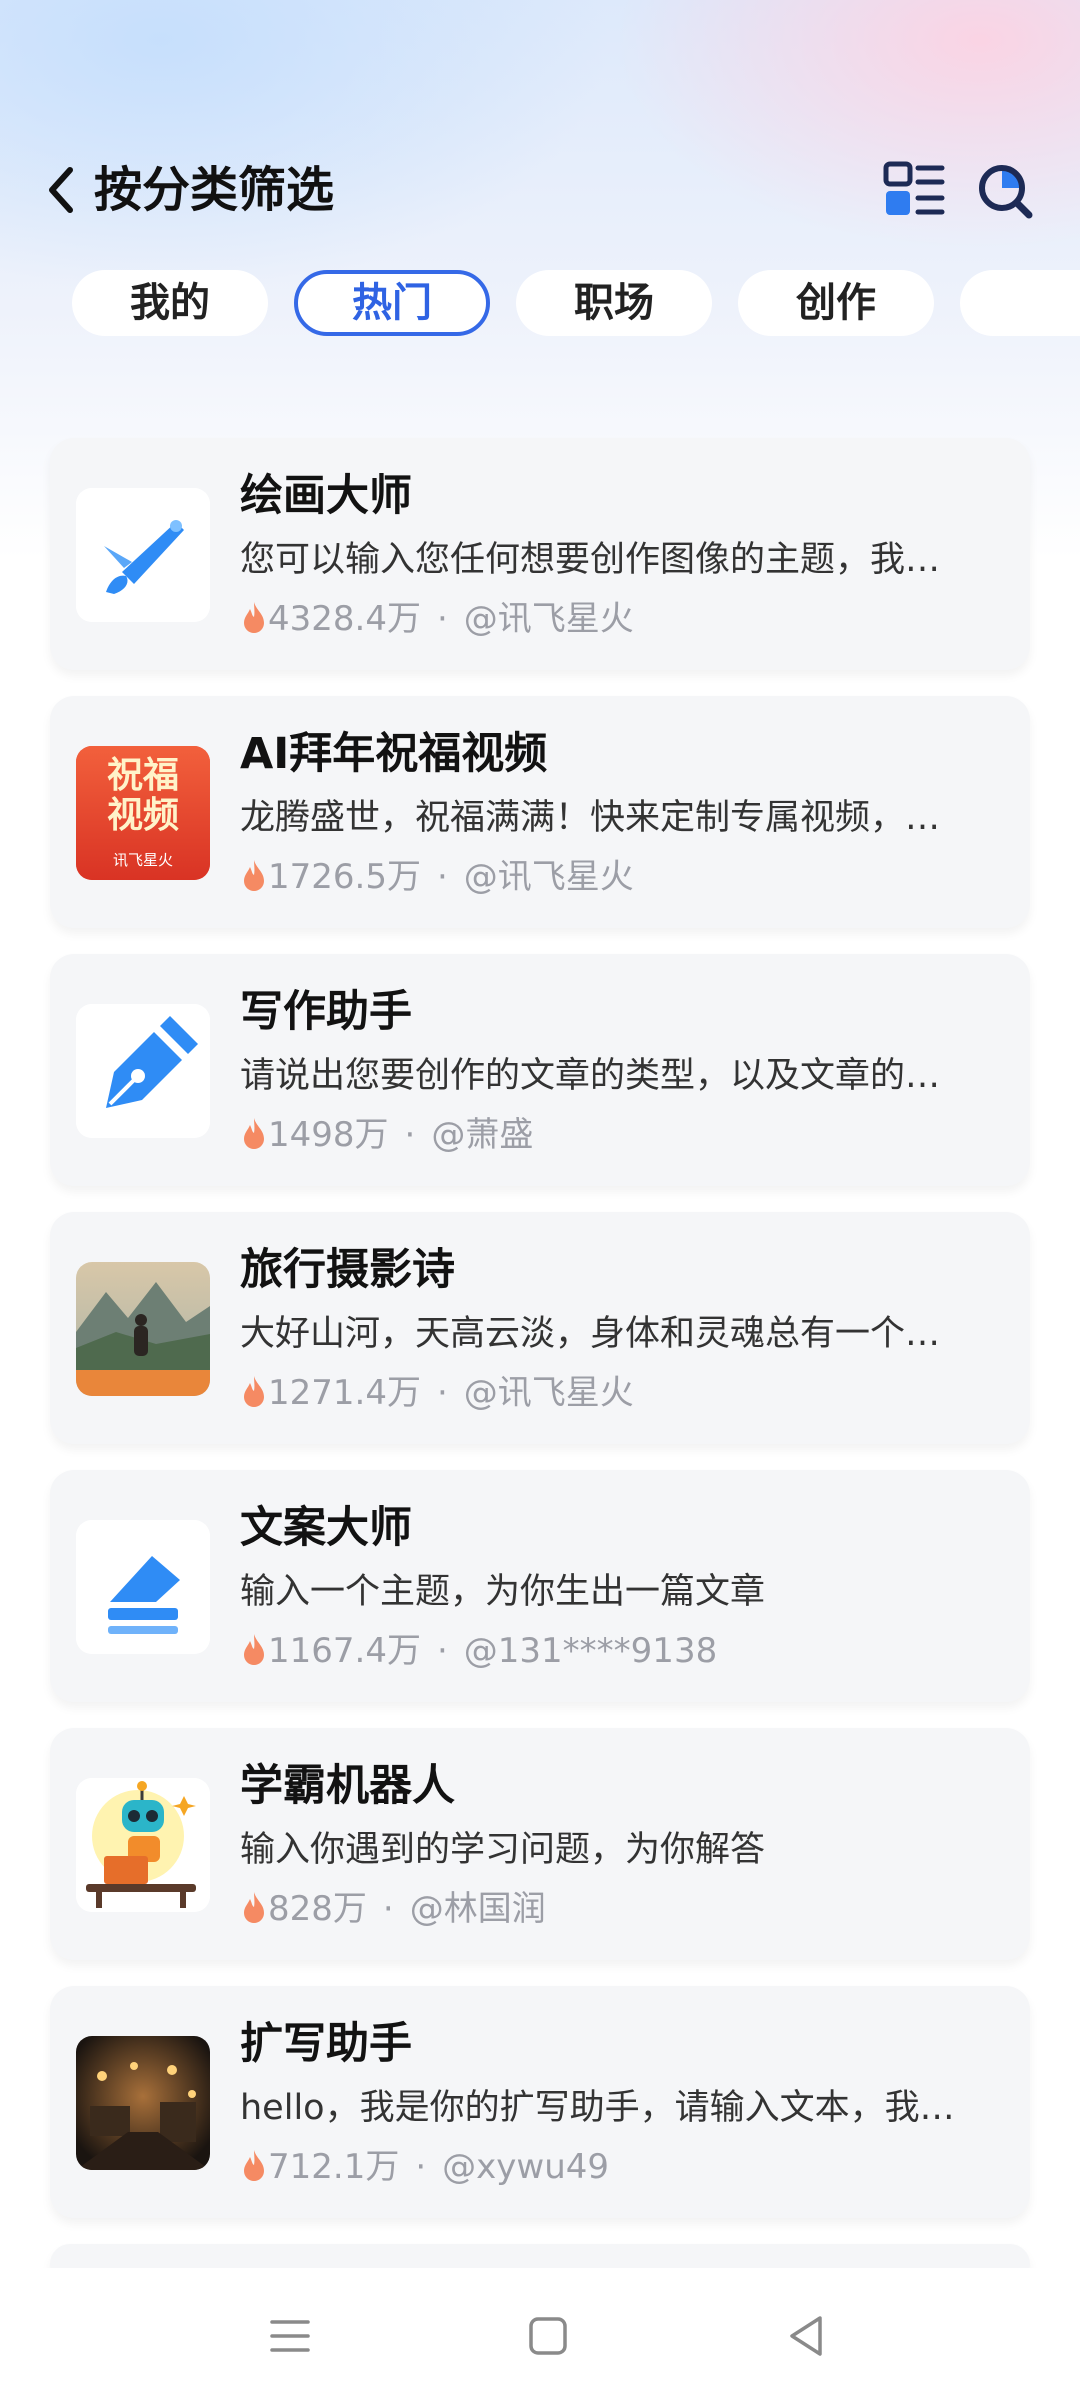 This screenshot has width=1080, height=2400. I want to click on thumb-text-line: 祝福, so click(142, 775).